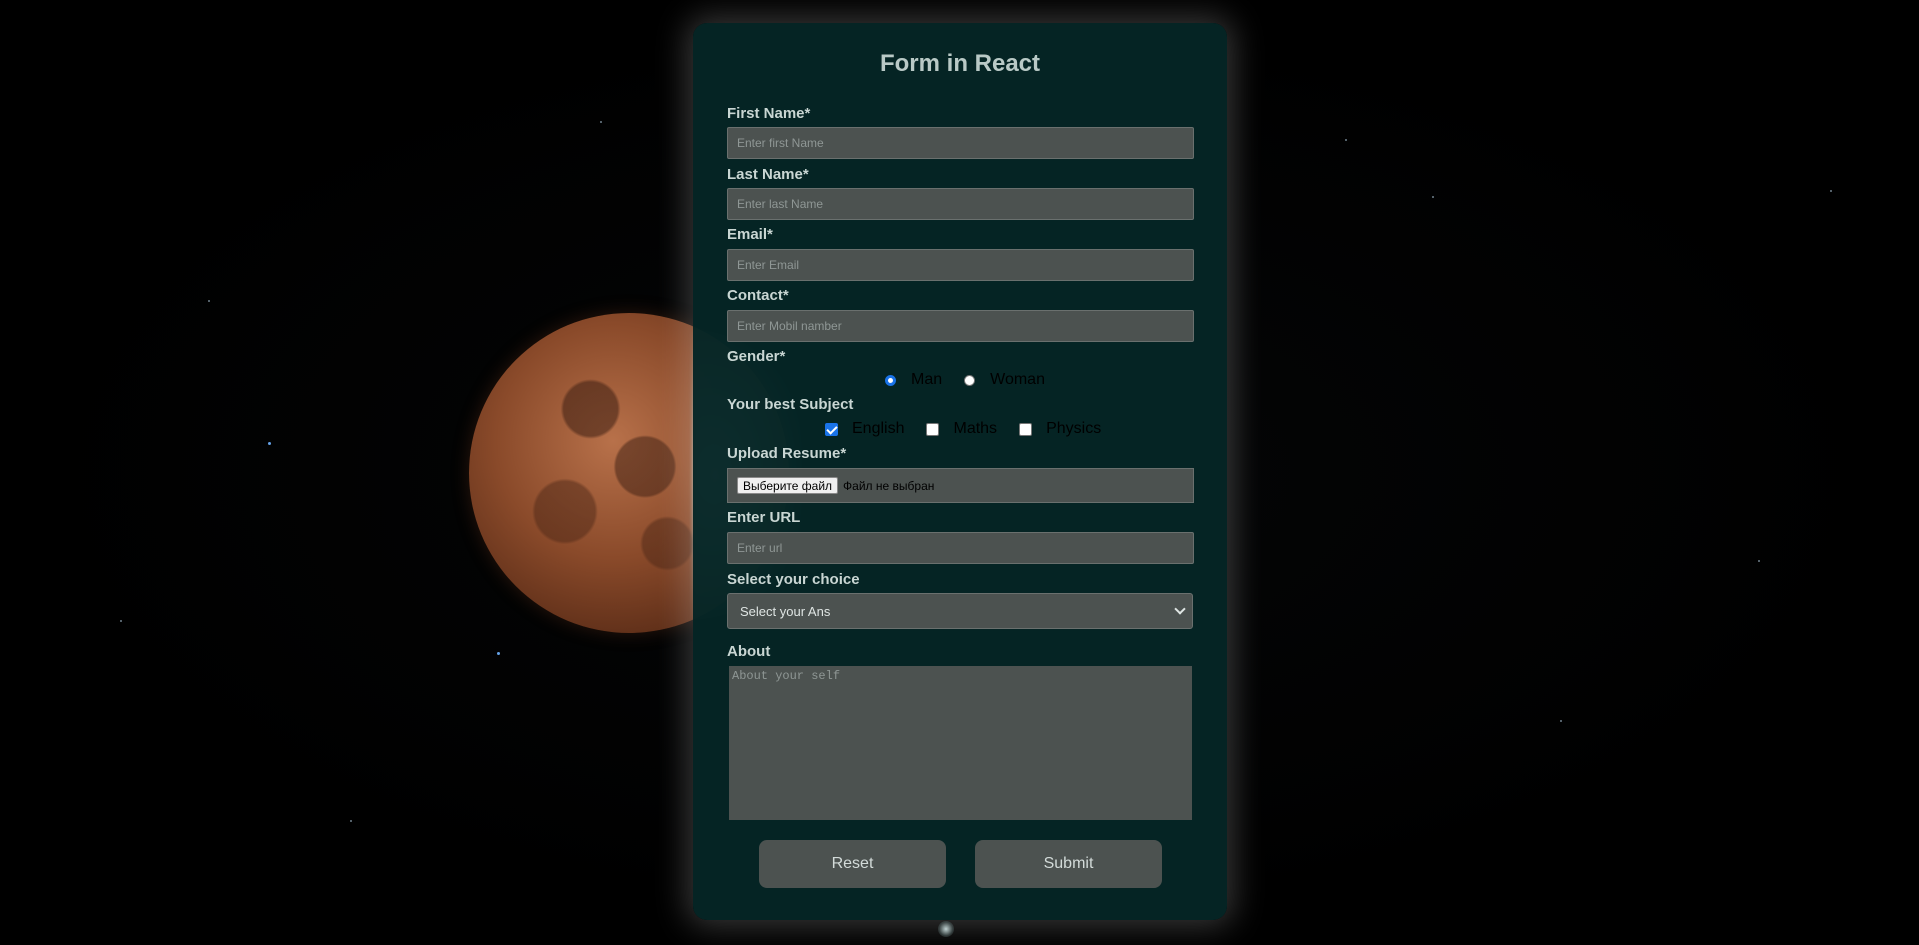  I want to click on subject-label: Your best Subject, so click(790, 404).